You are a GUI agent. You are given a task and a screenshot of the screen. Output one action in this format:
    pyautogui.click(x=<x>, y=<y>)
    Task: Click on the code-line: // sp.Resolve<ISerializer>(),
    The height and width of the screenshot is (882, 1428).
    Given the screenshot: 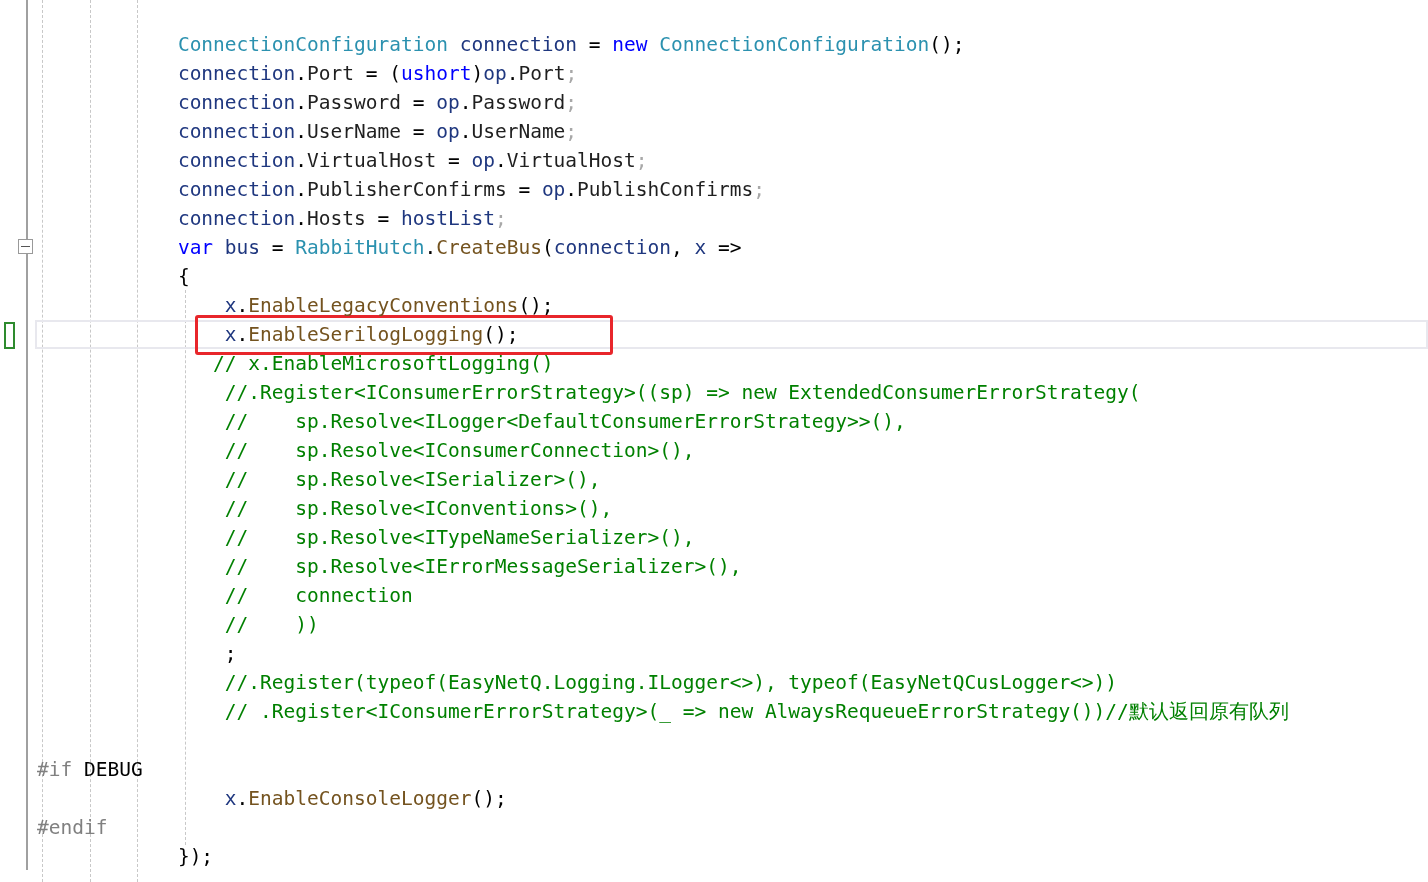 What is the action you would take?
    pyautogui.click(x=412, y=480)
    